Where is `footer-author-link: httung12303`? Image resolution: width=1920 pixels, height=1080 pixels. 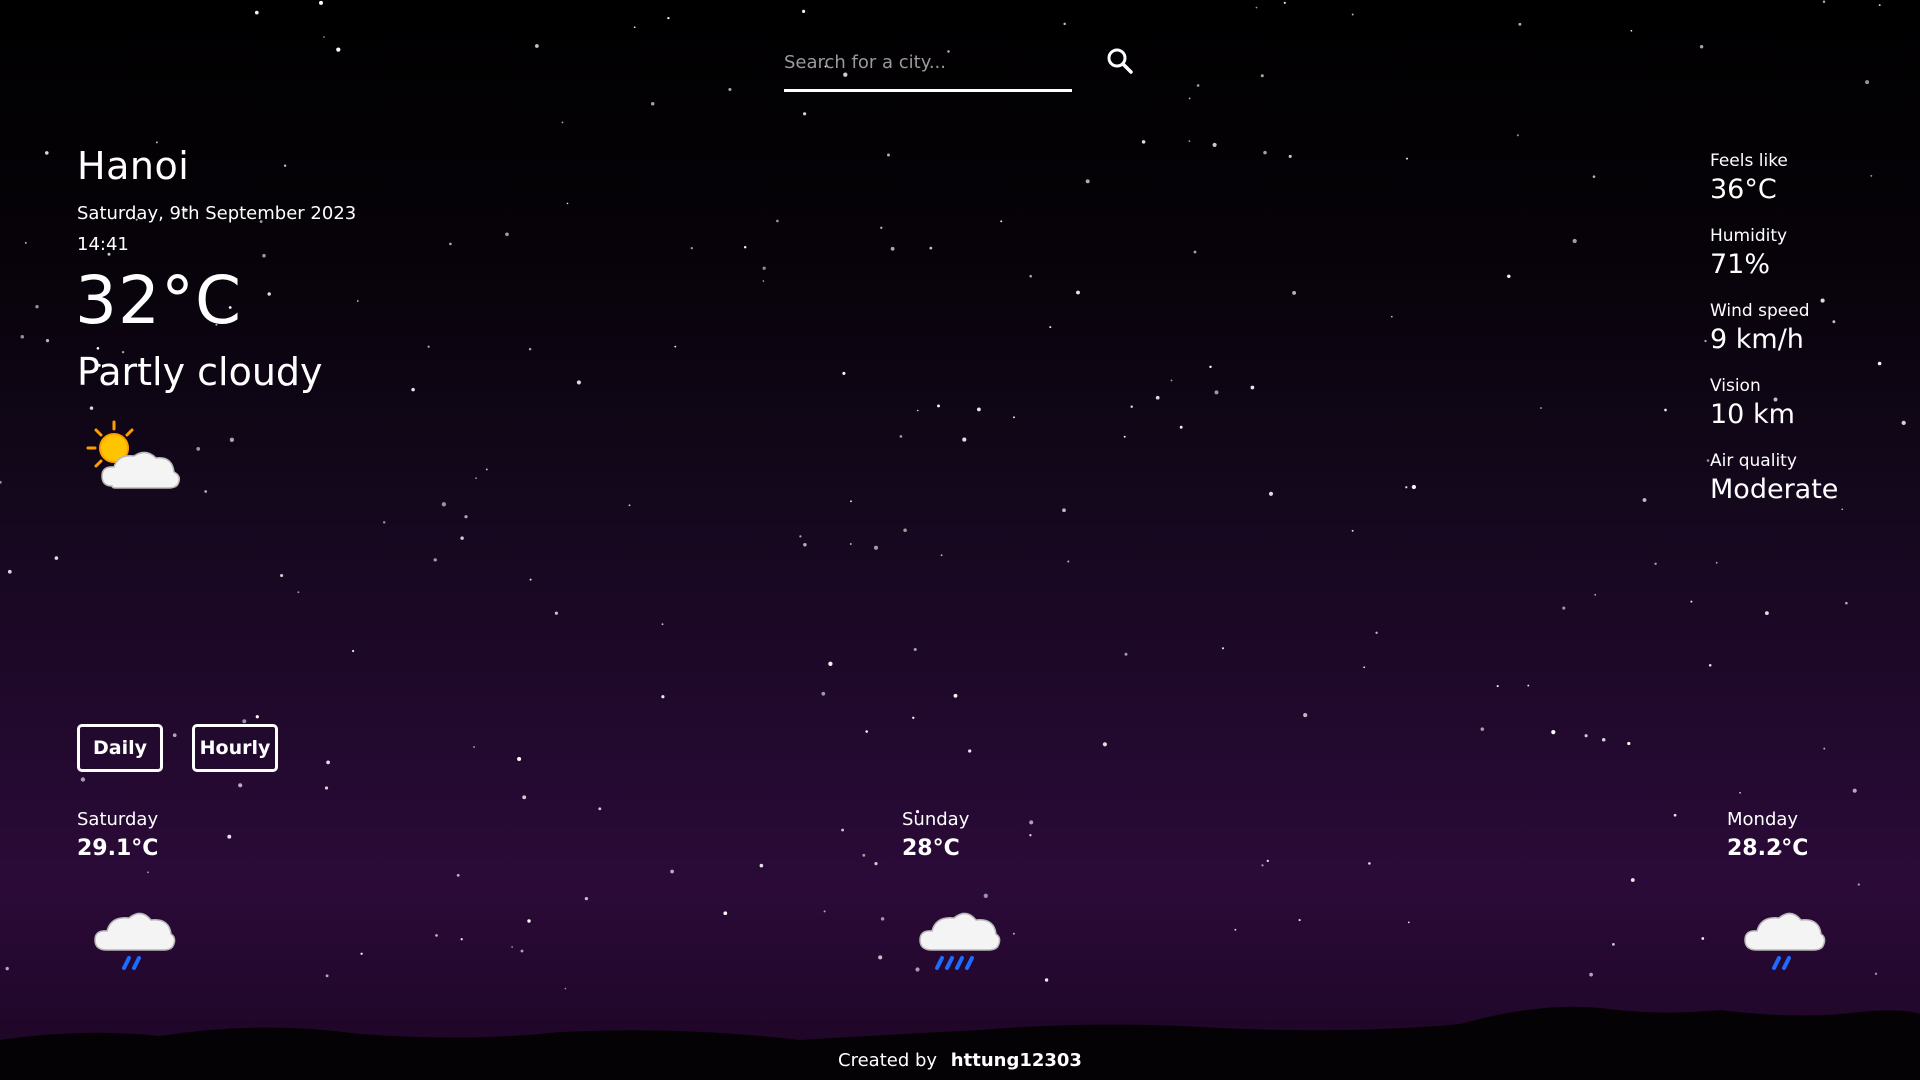
footer-author-link: httung12303 is located at coordinates (1016, 1060).